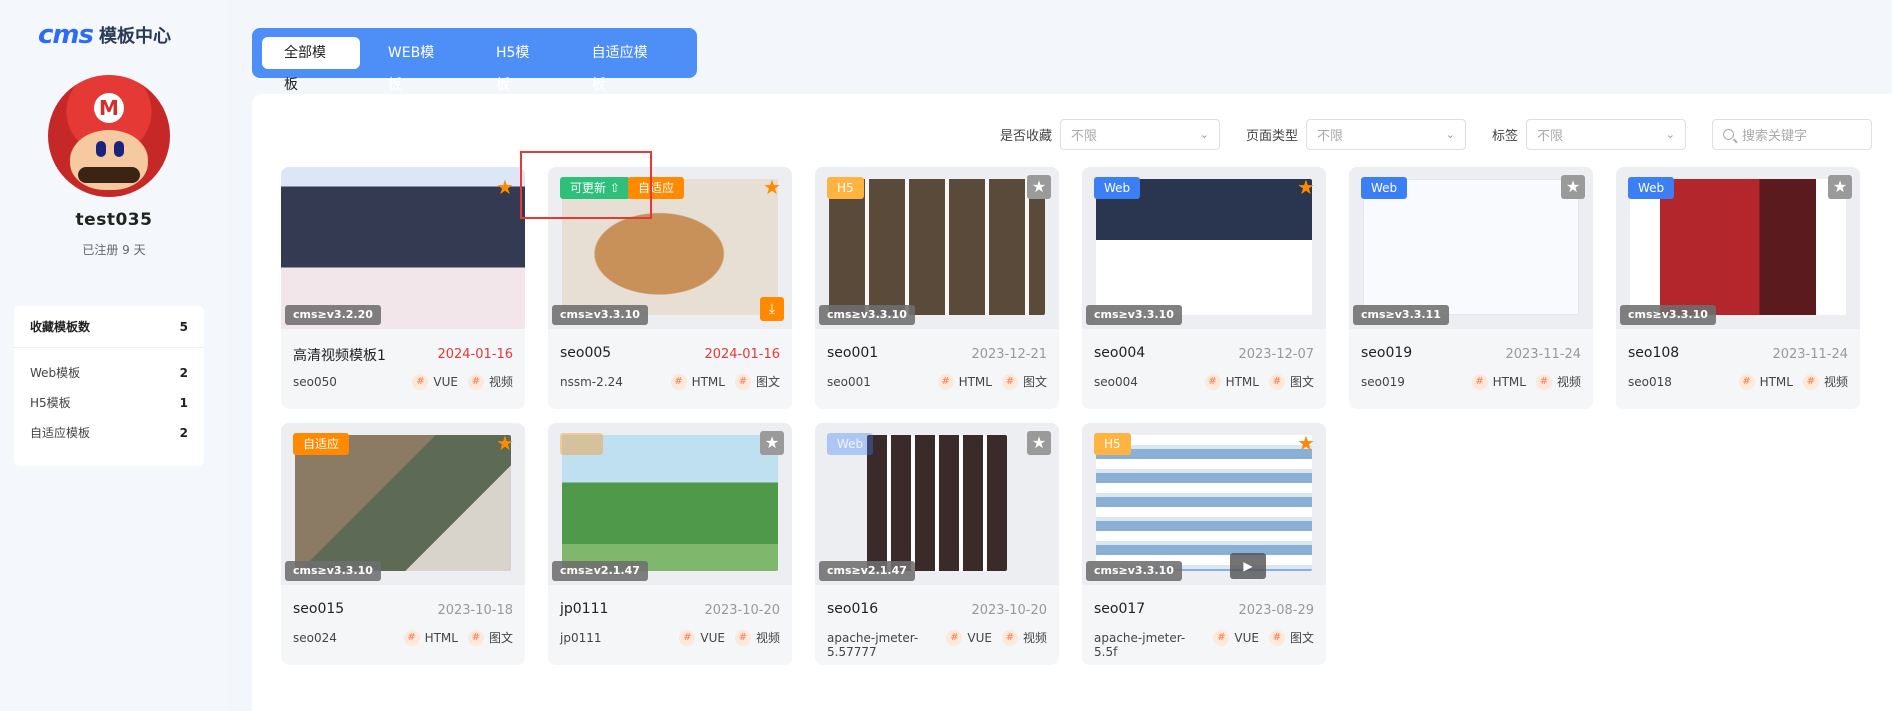 The image size is (1892, 711). I want to click on update-highlight-box, so click(586, 185).